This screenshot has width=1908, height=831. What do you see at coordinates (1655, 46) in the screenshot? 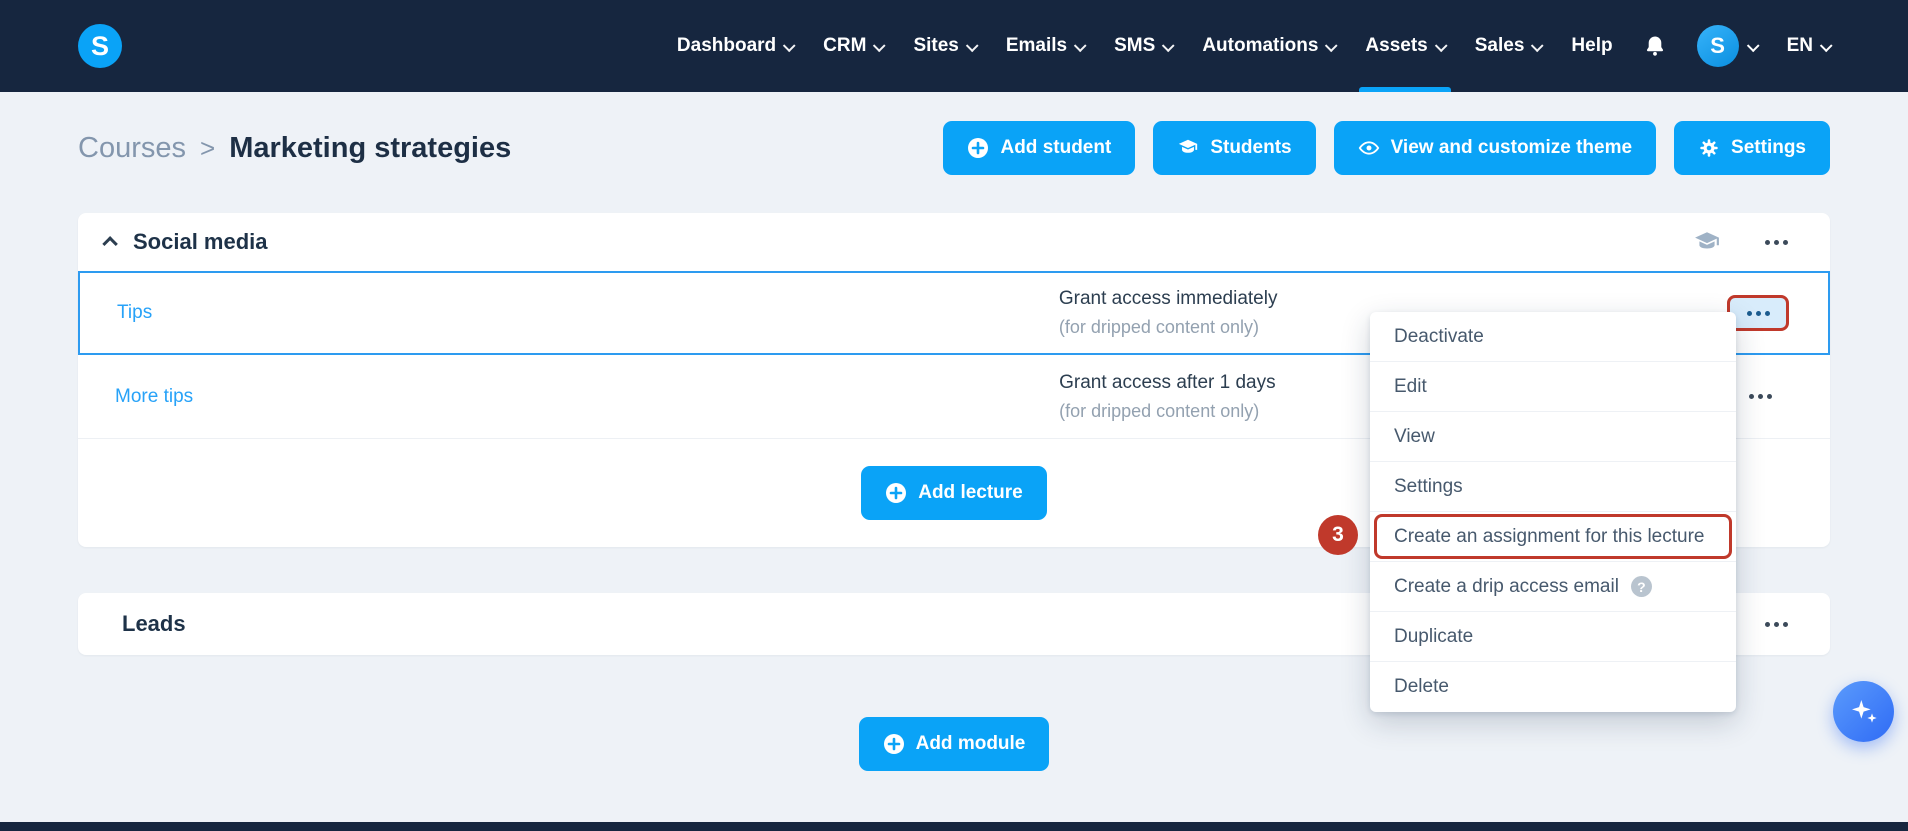
I see `notifications-bell-icon` at bounding box center [1655, 46].